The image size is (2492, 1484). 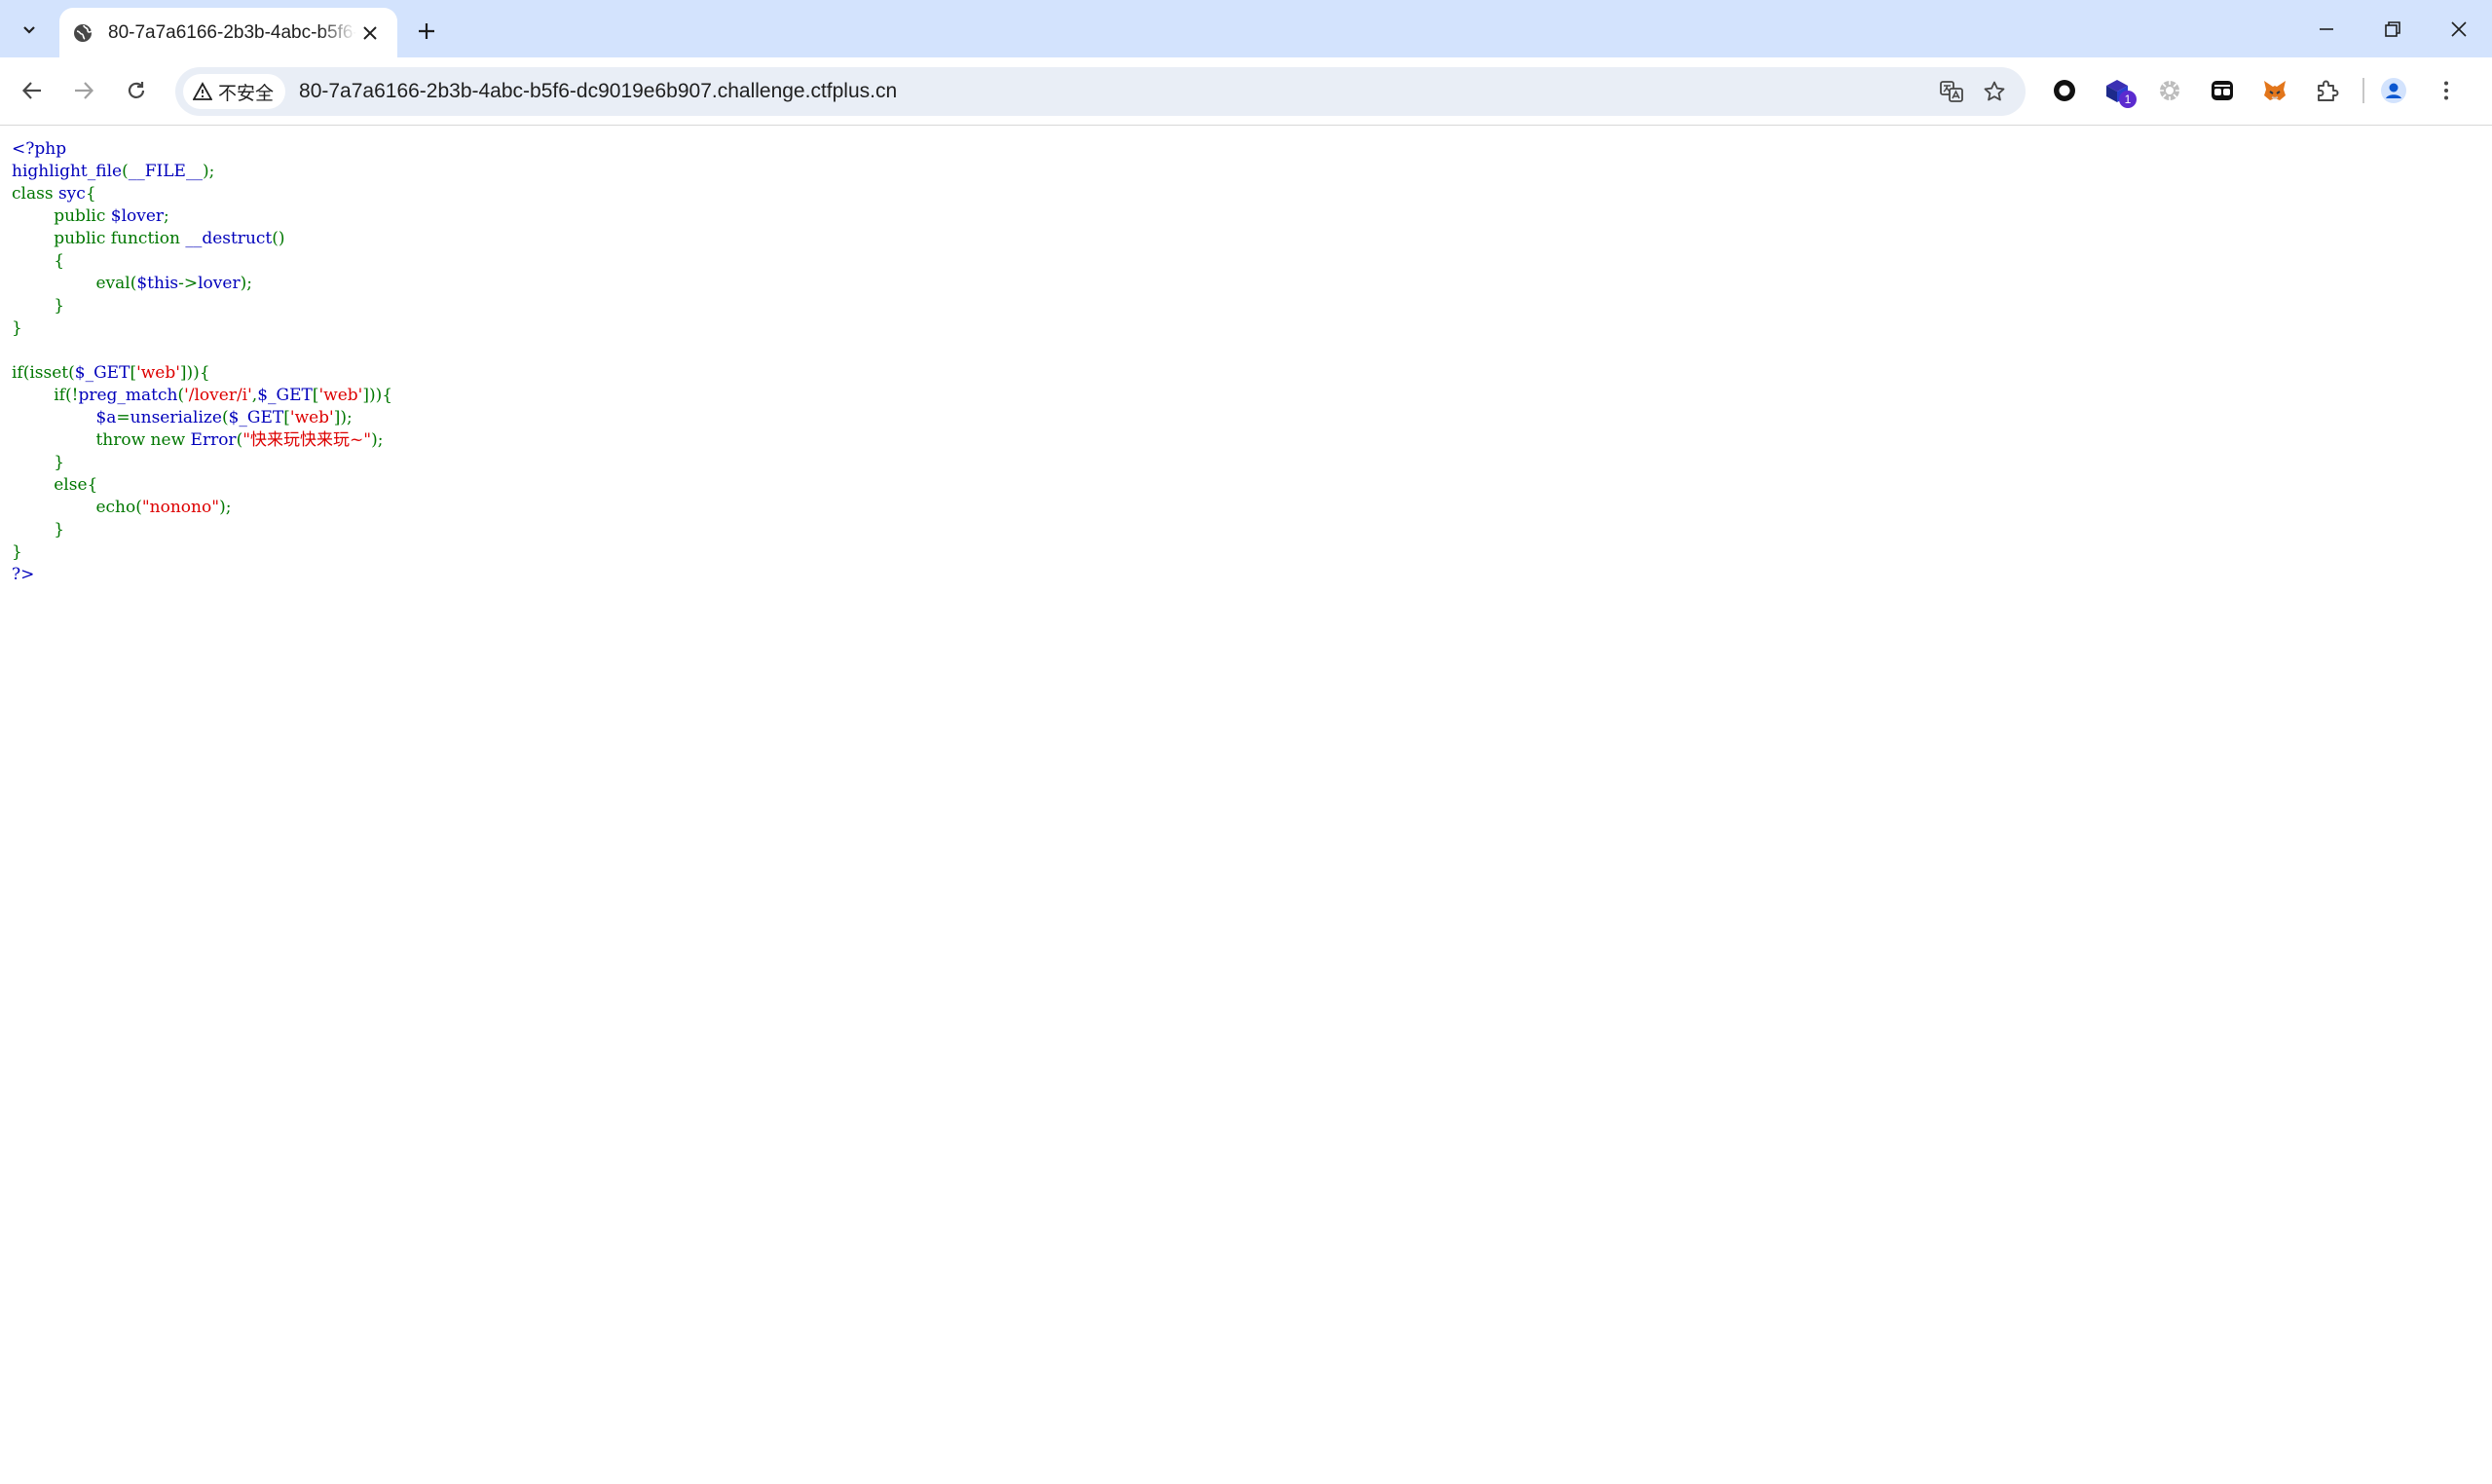 I want to click on code-token: highlight_file, so click(x=67, y=171).